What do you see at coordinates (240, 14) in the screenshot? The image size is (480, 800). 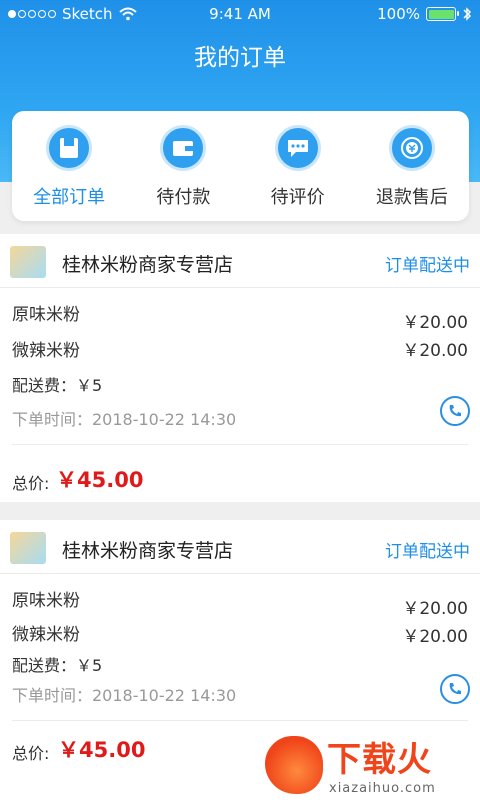 I see `status-bar: Sketch 9:41 AM 100%` at bounding box center [240, 14].